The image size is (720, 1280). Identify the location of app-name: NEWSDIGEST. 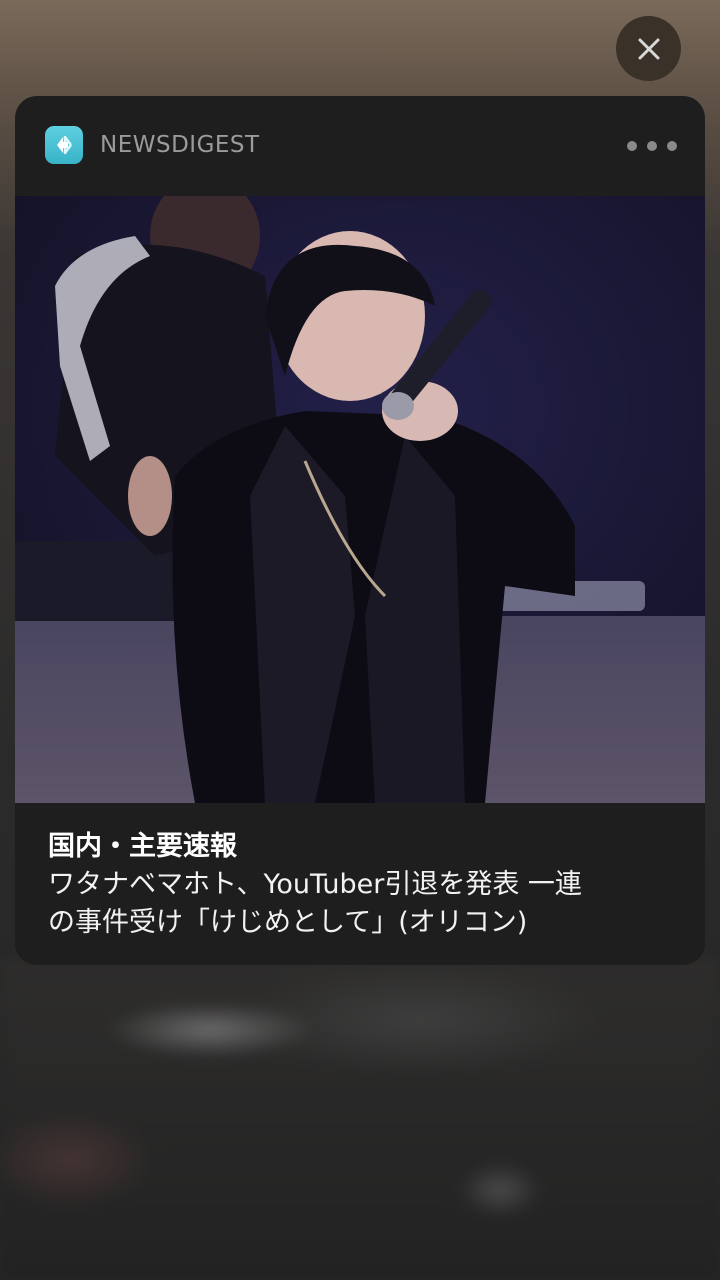
(180, 145).